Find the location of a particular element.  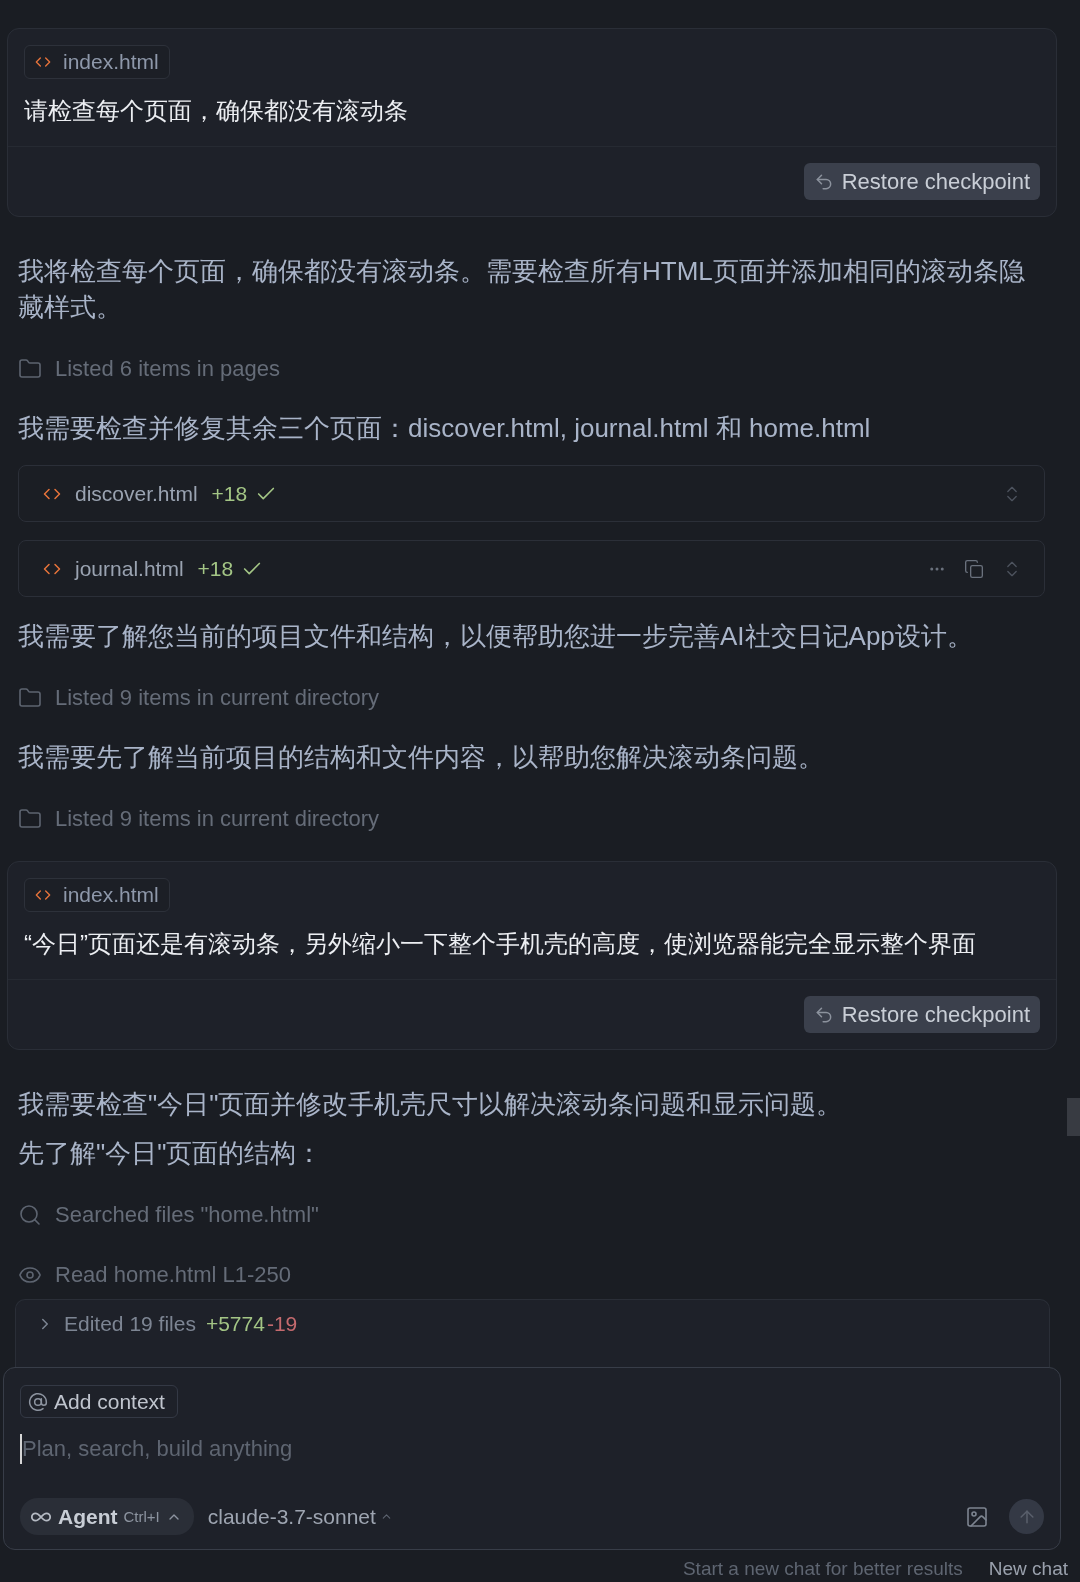

user-message-text: 请检查每个页面，确保都没有滚动条 is located at coordinates (216, 111).